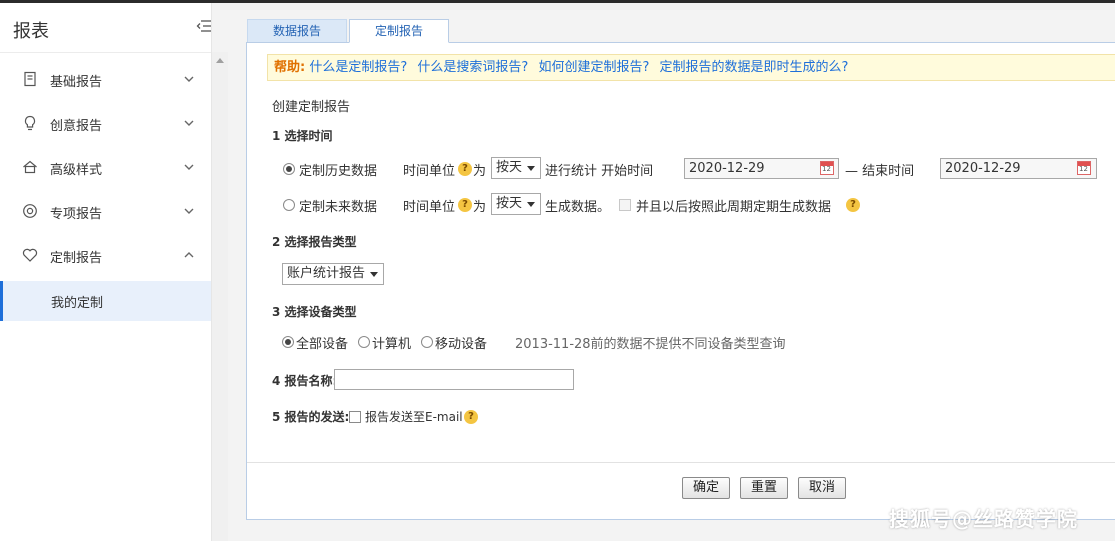 Image resolution: width=1115 pixels, height=541 pixels. What do you see at coordinates (30, 211) in the screenshot?
I see `target-icon` at bounding box center [30, 211].